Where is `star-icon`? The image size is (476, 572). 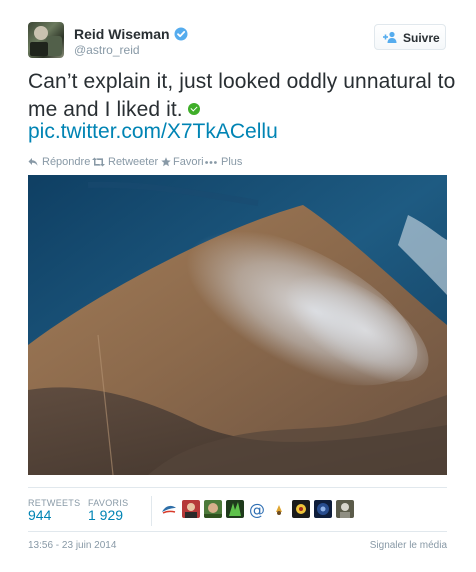
star-icon is located at coordinates (166, 162).